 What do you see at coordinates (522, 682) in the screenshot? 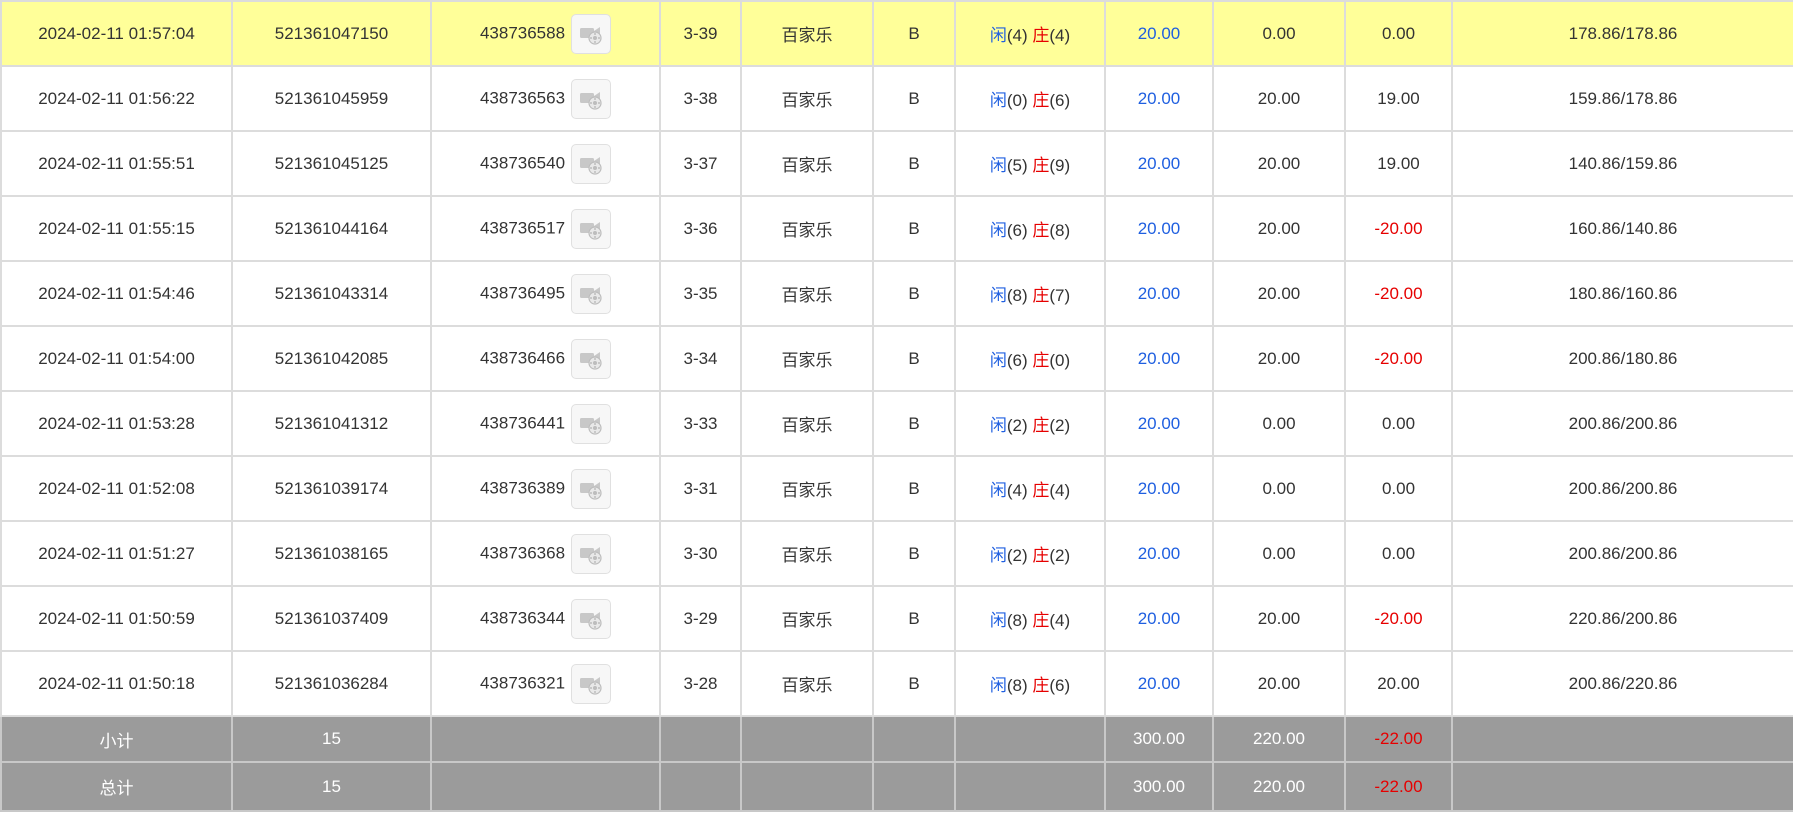
I see `round-number: 438736321` at bounding box center [522, 682].